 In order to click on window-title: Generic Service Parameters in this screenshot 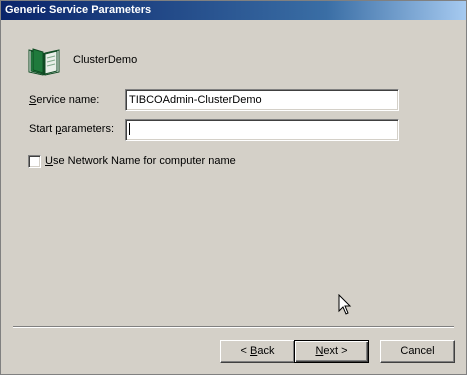, I will do `click(78, 10)`.